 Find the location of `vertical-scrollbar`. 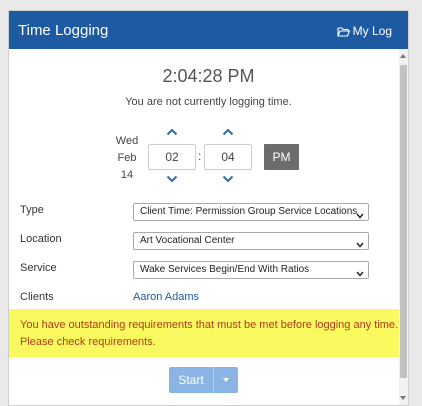

vertical-scrollbar is located at coordinates (403, 227).